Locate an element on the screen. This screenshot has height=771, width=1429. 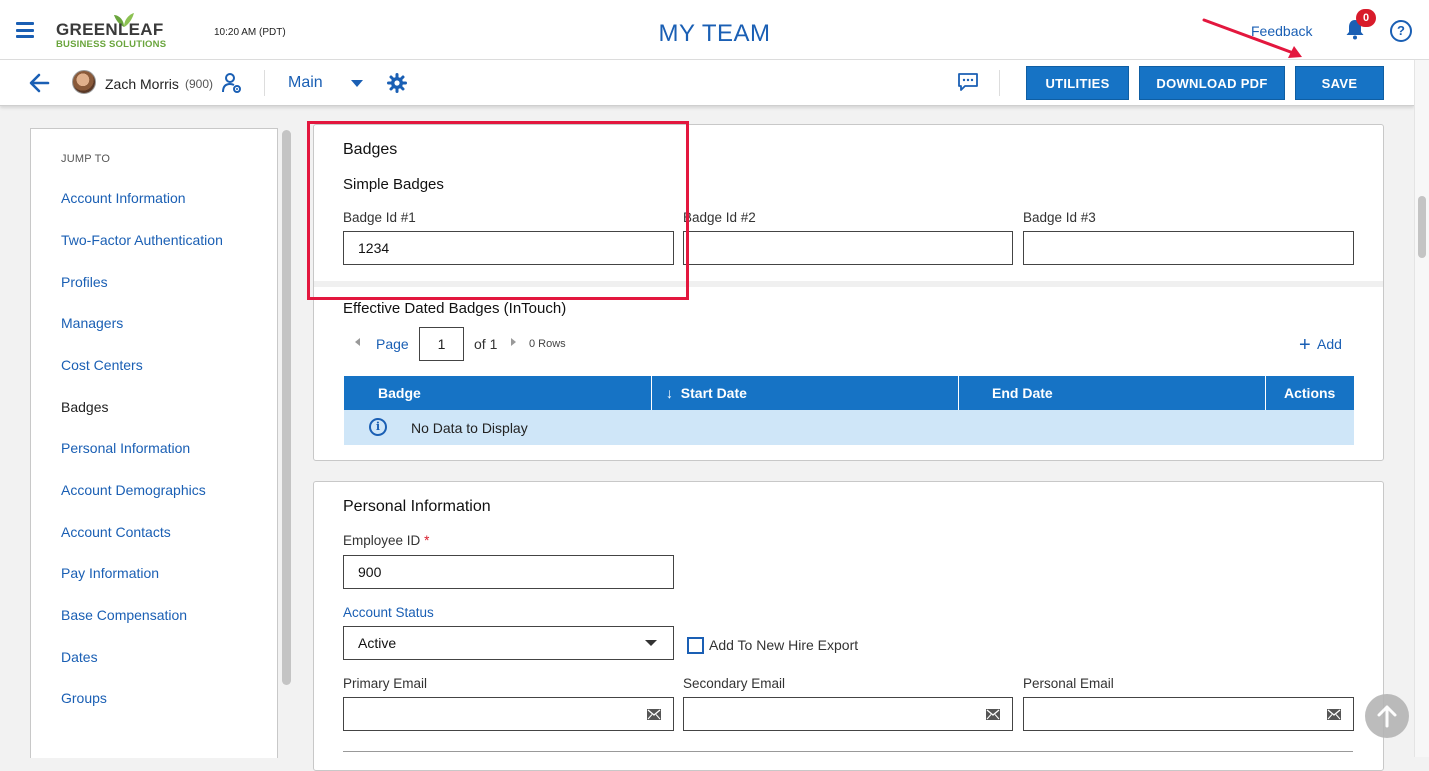
sidebar-item-cost-centers: Cost Centers is located at coordinates (102, 365).